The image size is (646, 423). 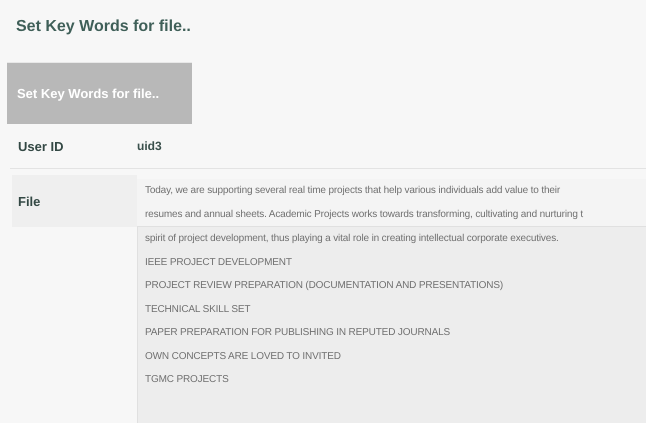 I want to click on text-line: resumes and annual sheets. Academic Projects works towards transforming, cultivating and nurturing t, so click(x=364, y=215).